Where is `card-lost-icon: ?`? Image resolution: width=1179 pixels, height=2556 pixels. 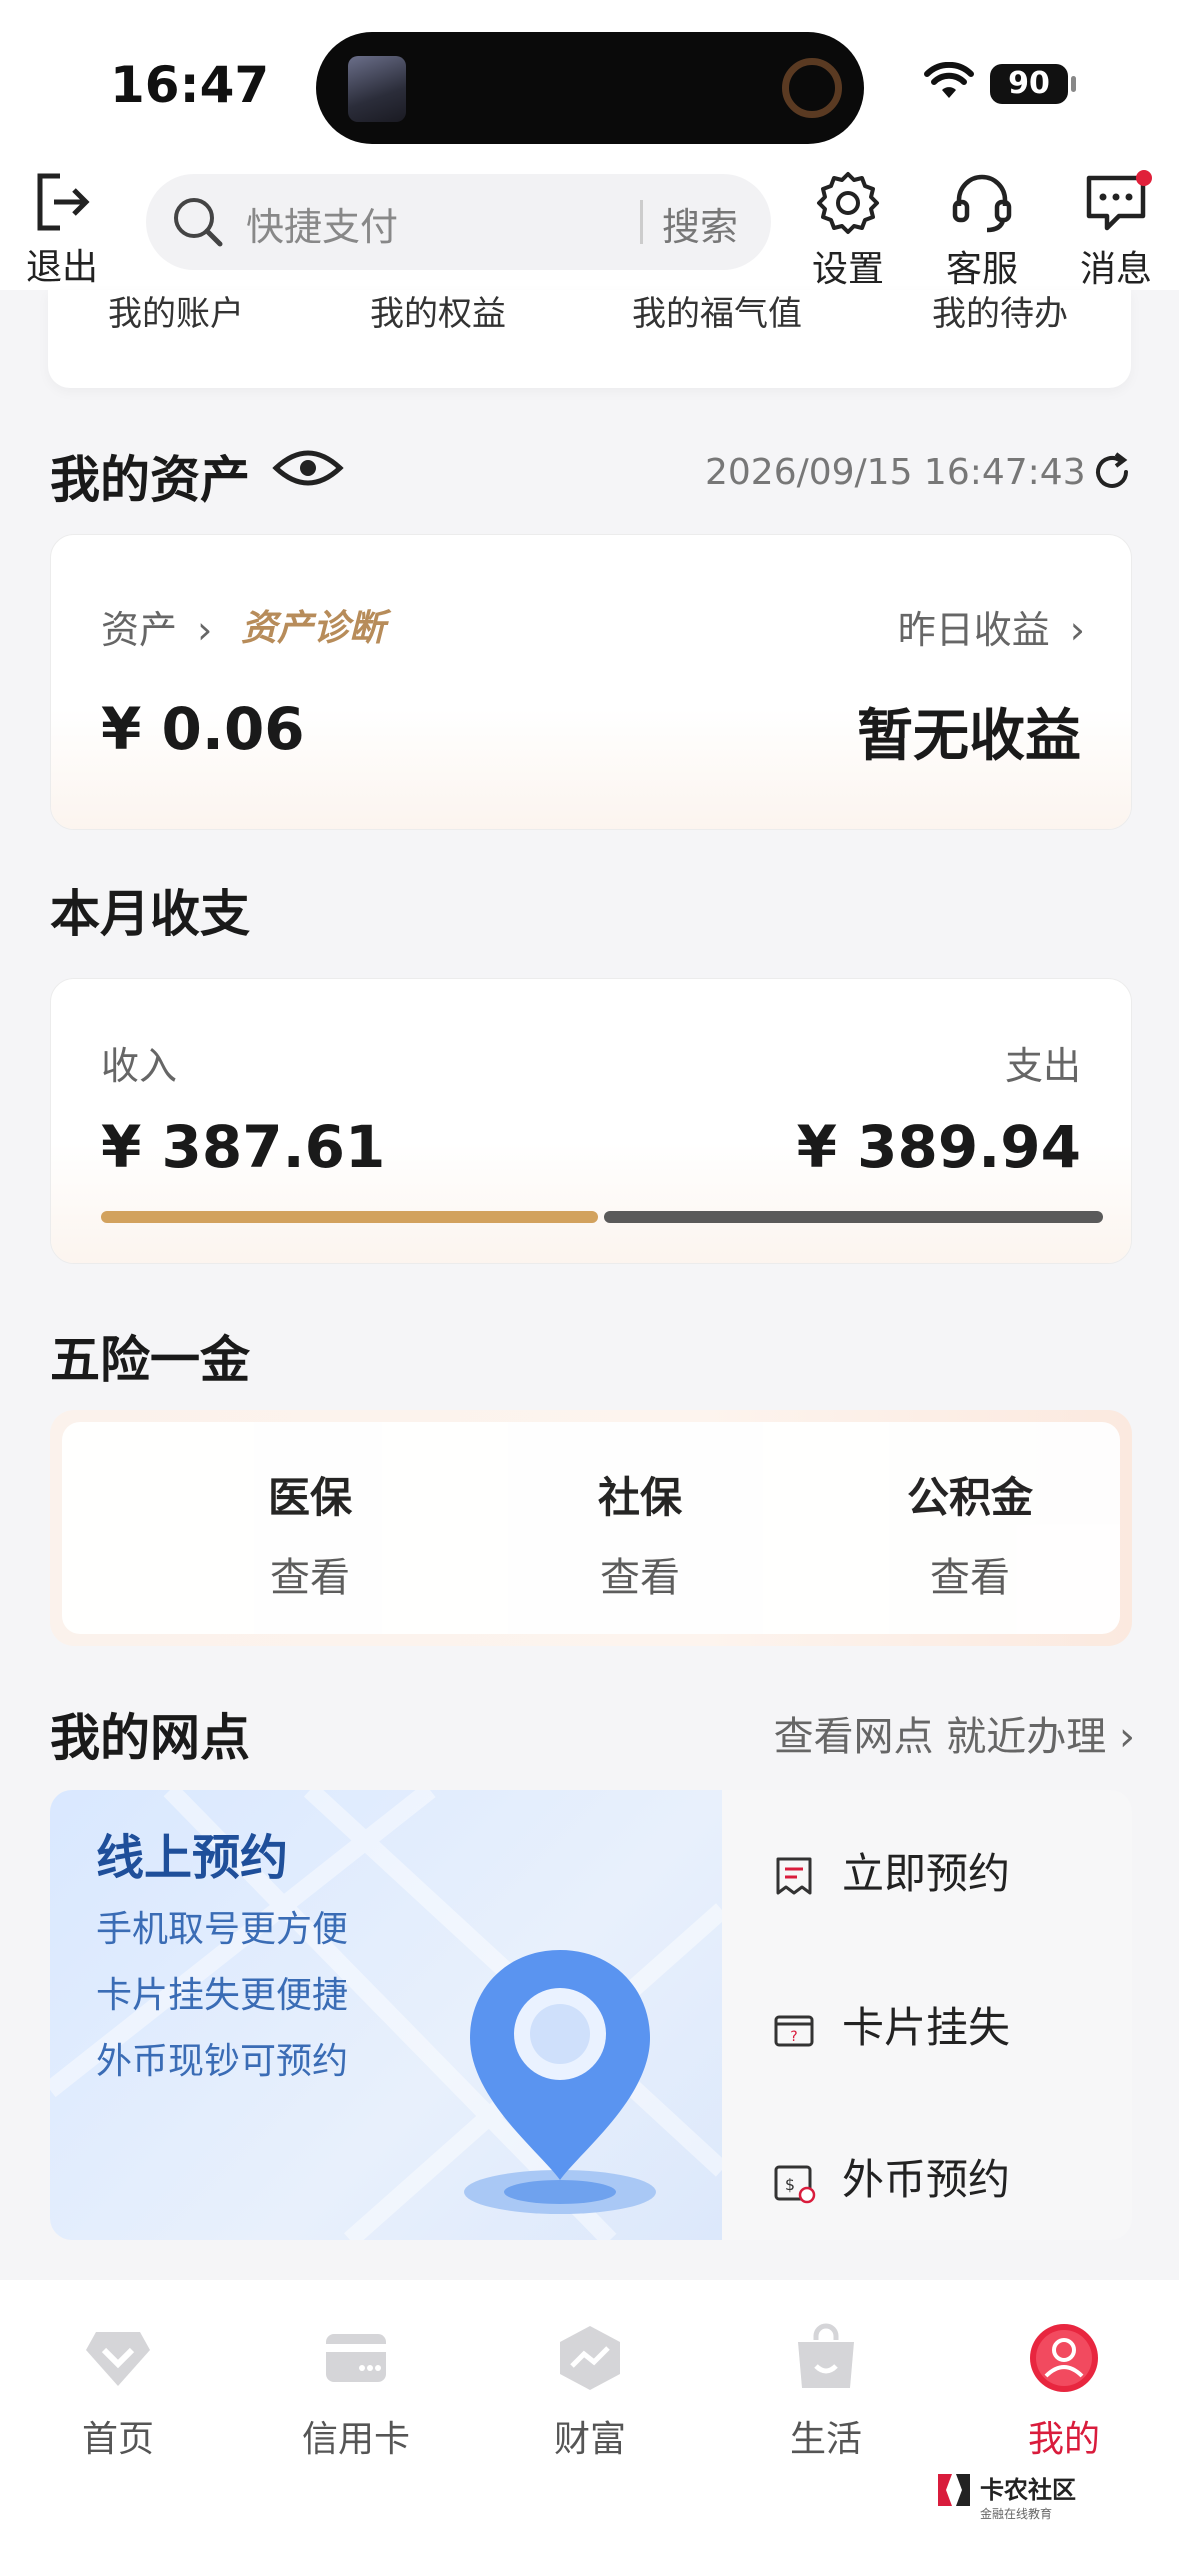
card-lost-icon: ? is located at coordinates (794, 2030).